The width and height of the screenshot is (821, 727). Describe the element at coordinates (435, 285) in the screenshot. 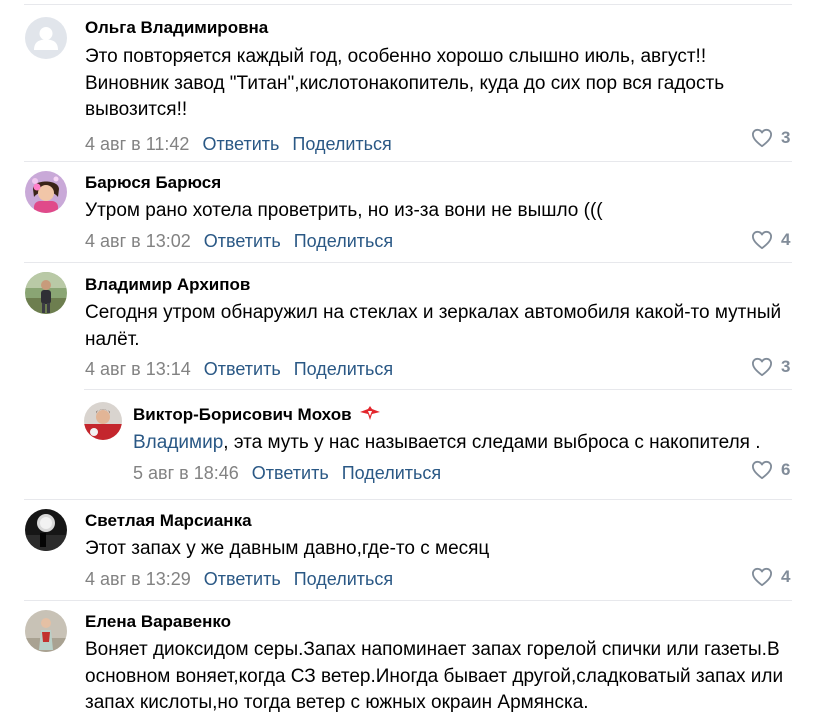

I see `comment-author: Владимир Архипов` at that location.